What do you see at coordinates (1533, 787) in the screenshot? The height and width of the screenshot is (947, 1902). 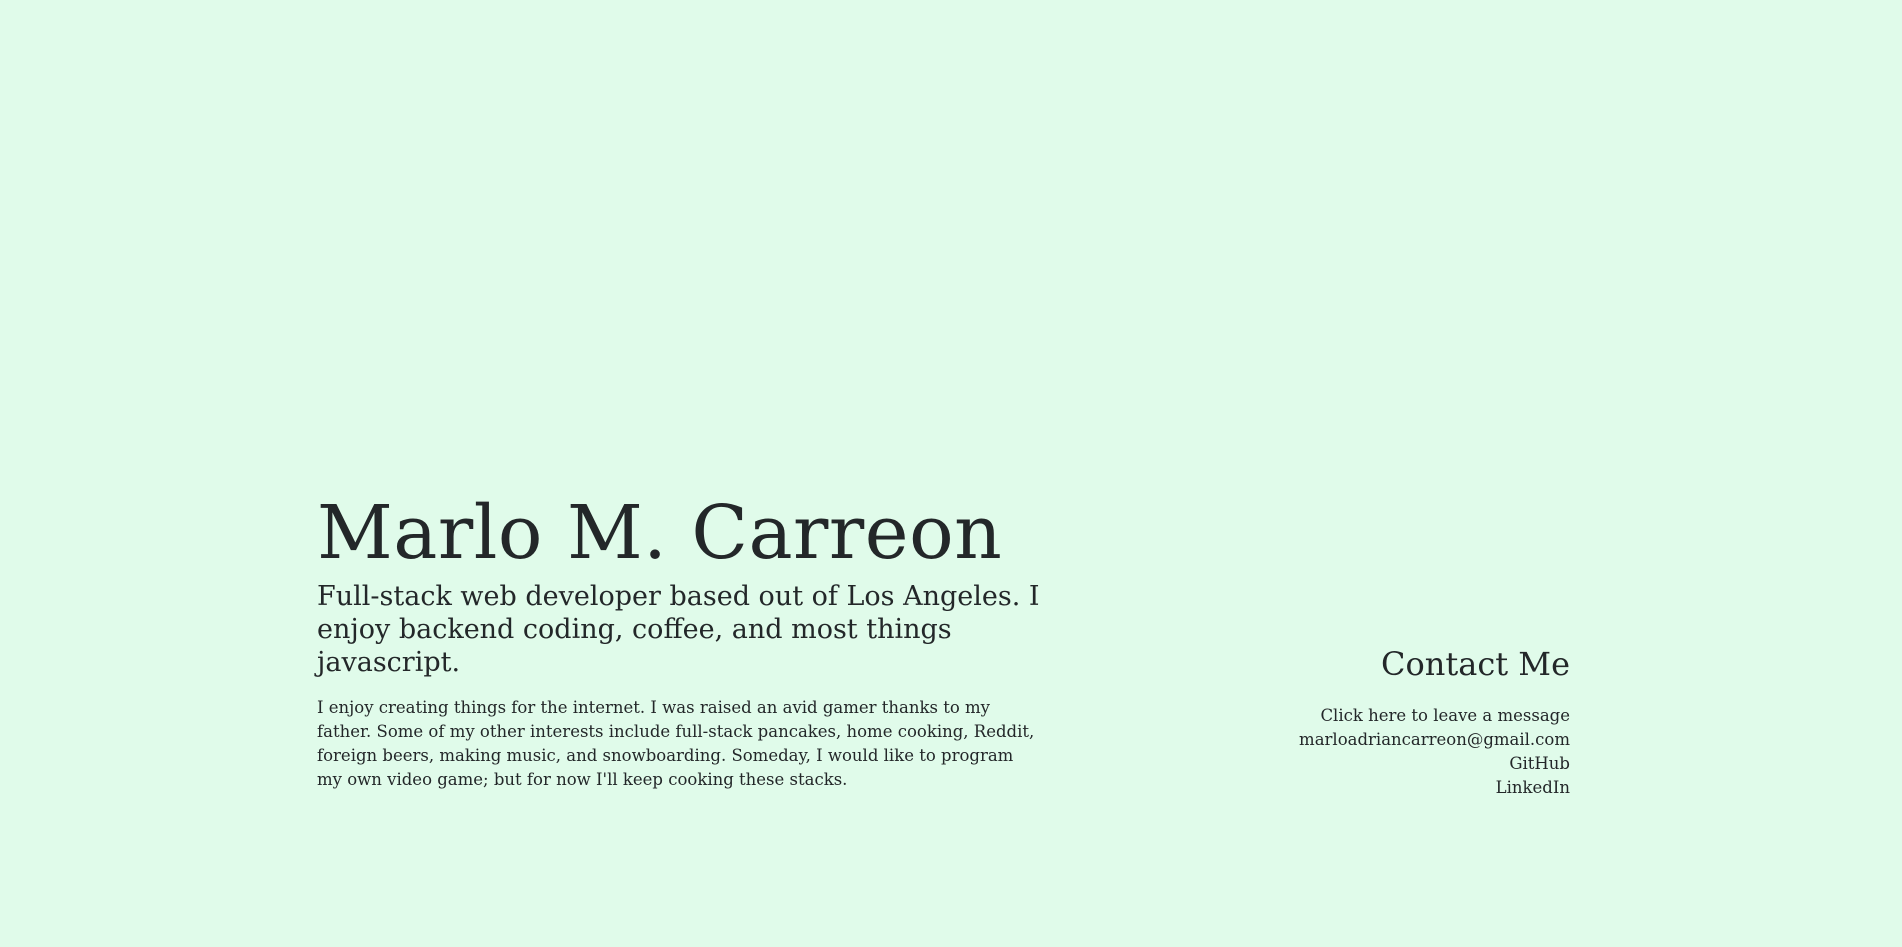 I see `linkedin-link: LinkedIn` at bounding box center [1533, 787].